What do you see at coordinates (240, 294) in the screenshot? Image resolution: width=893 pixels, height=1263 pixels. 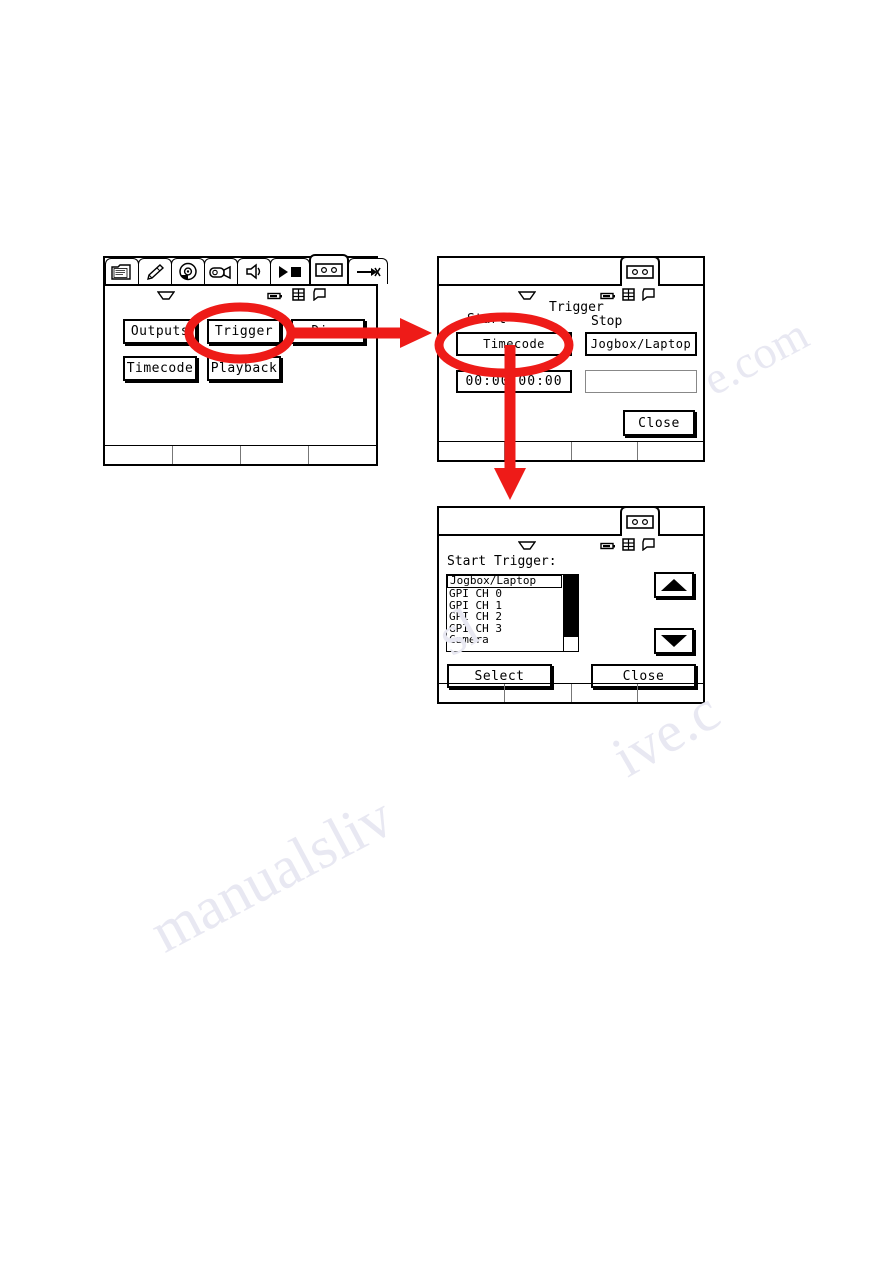 I see `panel1-status-indicators` at bounding box center [240, 294].